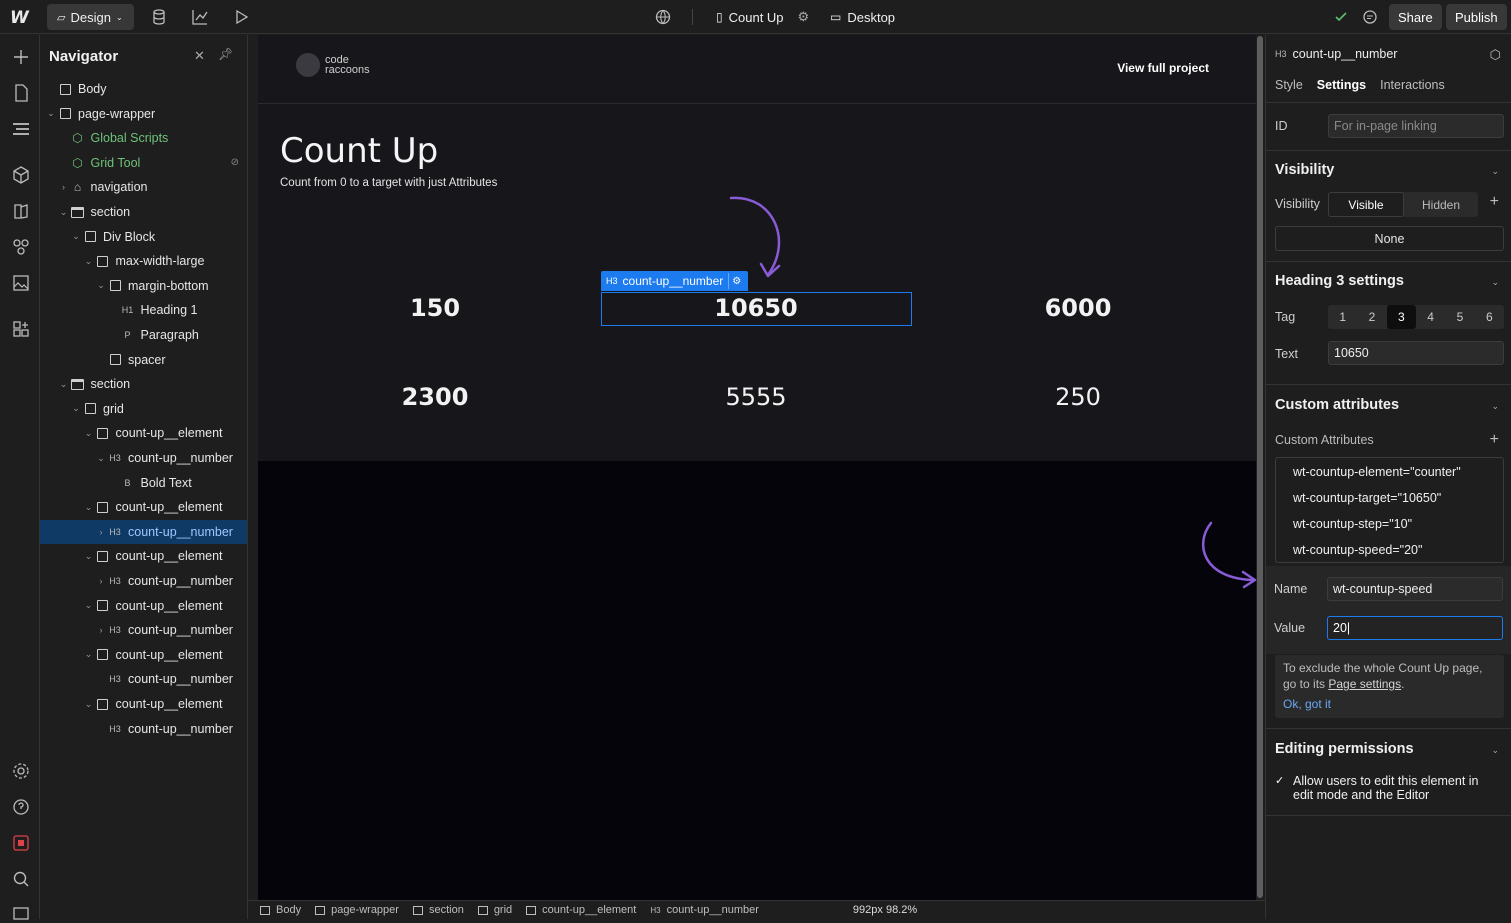 This screenshot has height=923, width=1511. Describe the element at coordinates (143, 237) in the screenshot. I see `navigator-item: ⌄ Div Block` at that location.